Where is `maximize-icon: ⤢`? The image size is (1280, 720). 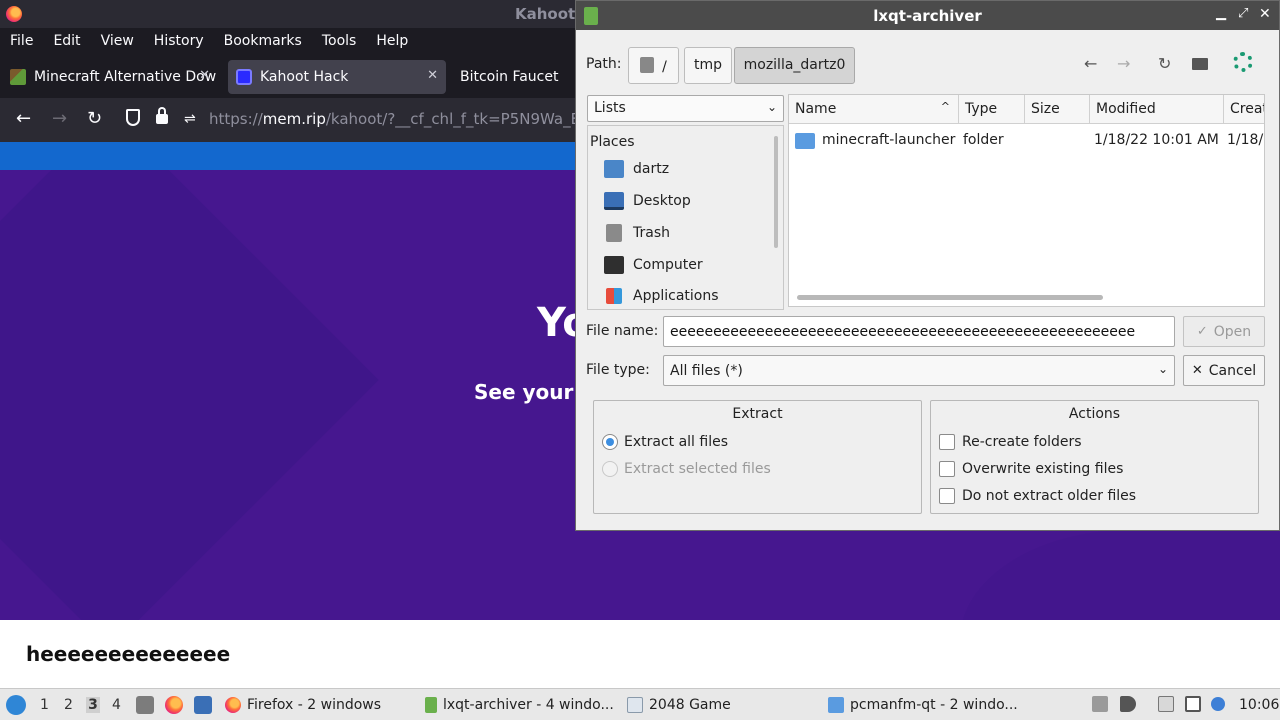
maximize-icon: ⤢ is located at coordinates (1243, 13).